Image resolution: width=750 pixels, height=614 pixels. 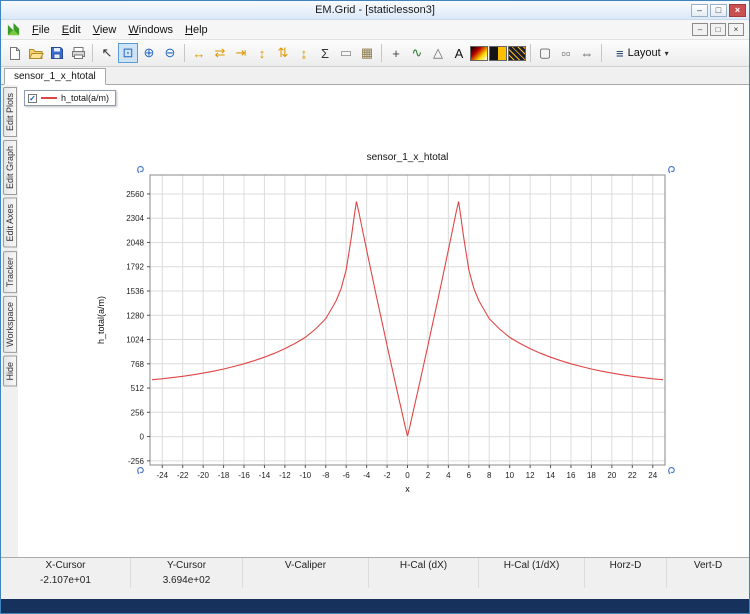 I want to click on expand-y-tool-icon: ↕, so click(x=262, y=53).